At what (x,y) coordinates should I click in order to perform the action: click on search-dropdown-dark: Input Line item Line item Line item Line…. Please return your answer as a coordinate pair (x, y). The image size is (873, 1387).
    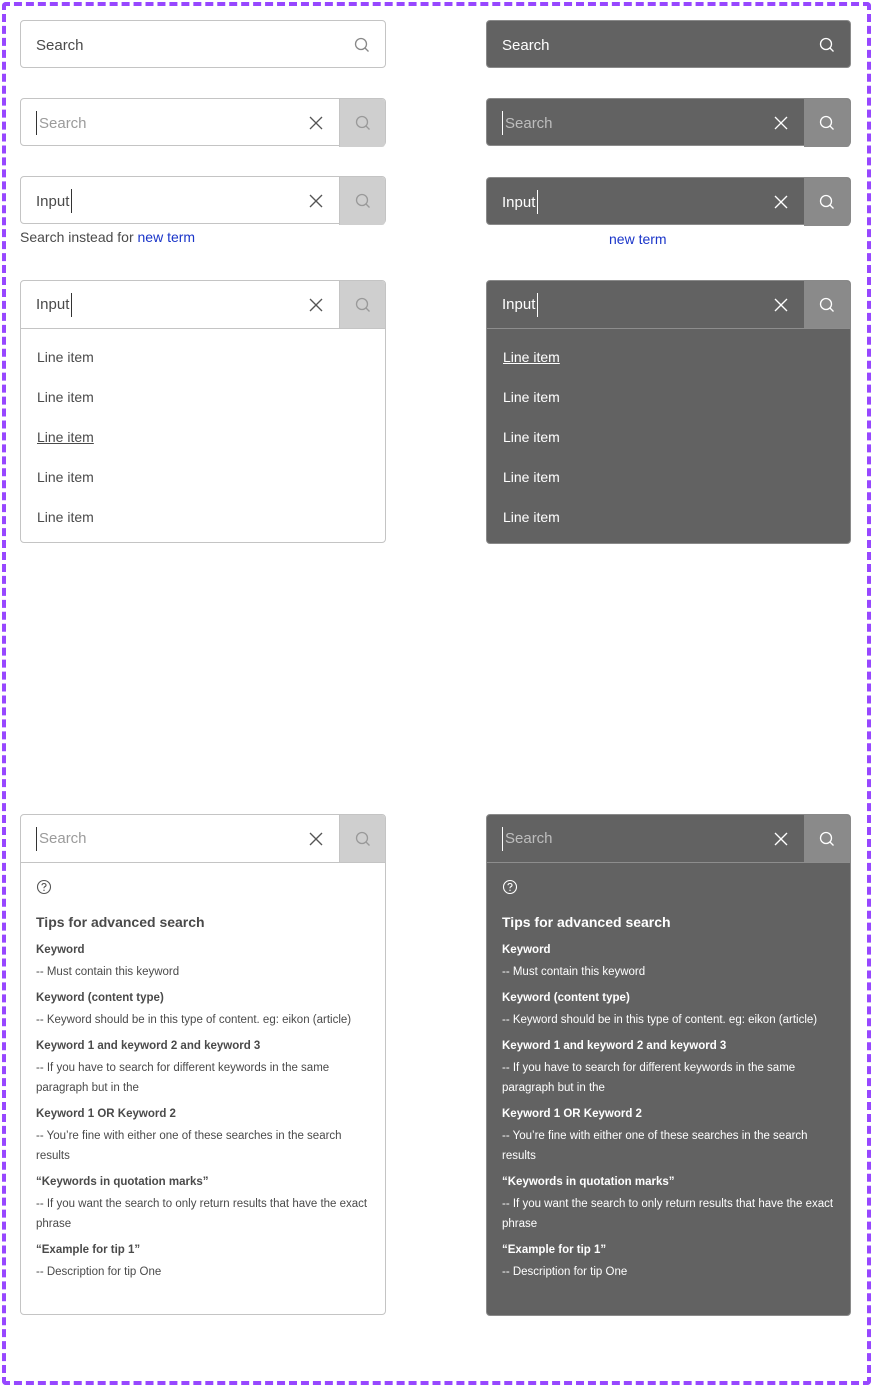
    Looking at the image, I should click on (668, 412).